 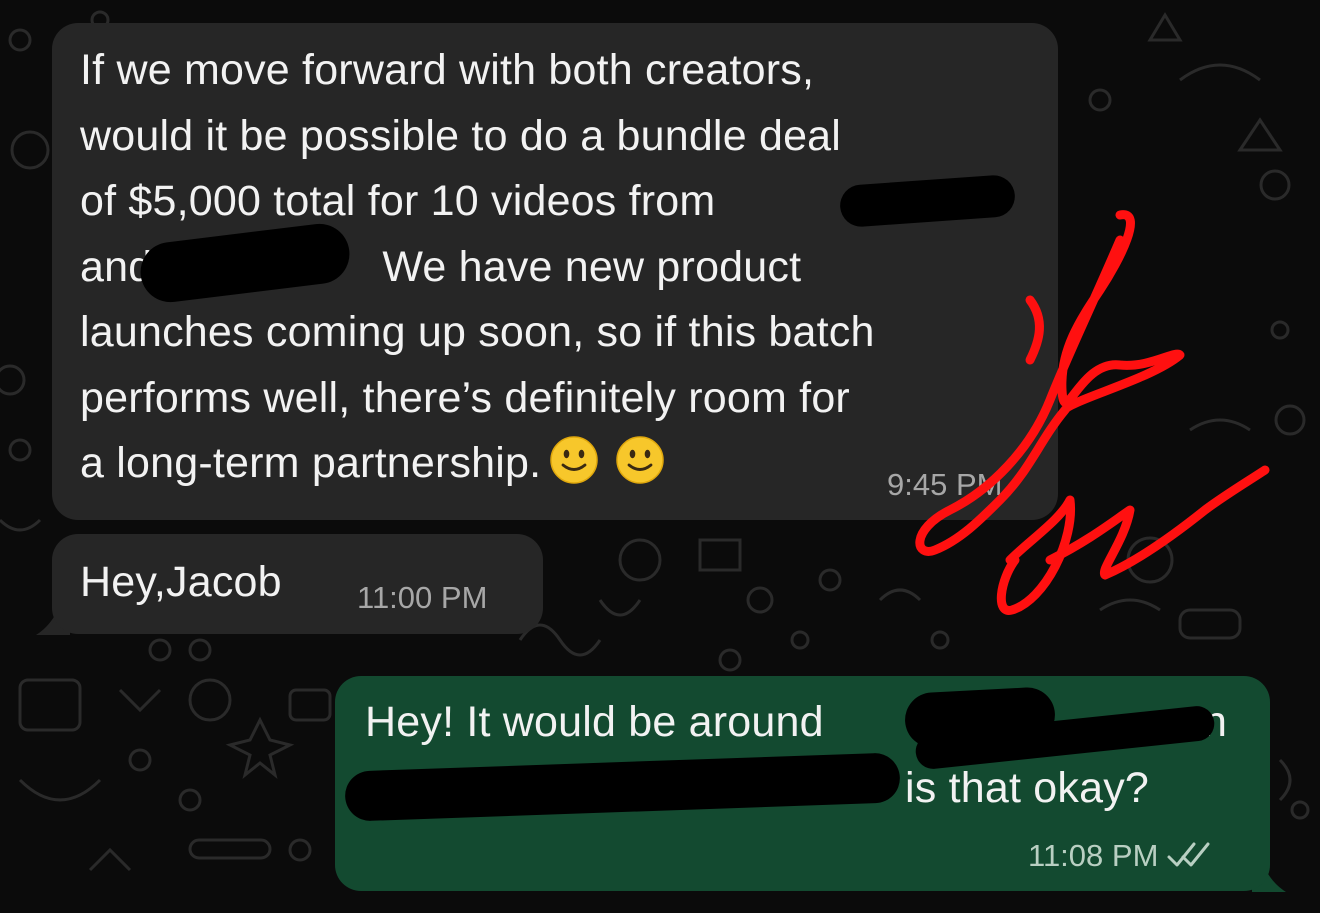 I want to click on message-line: of $5,000 total for 10 videos from, so click(x=398, y=201).